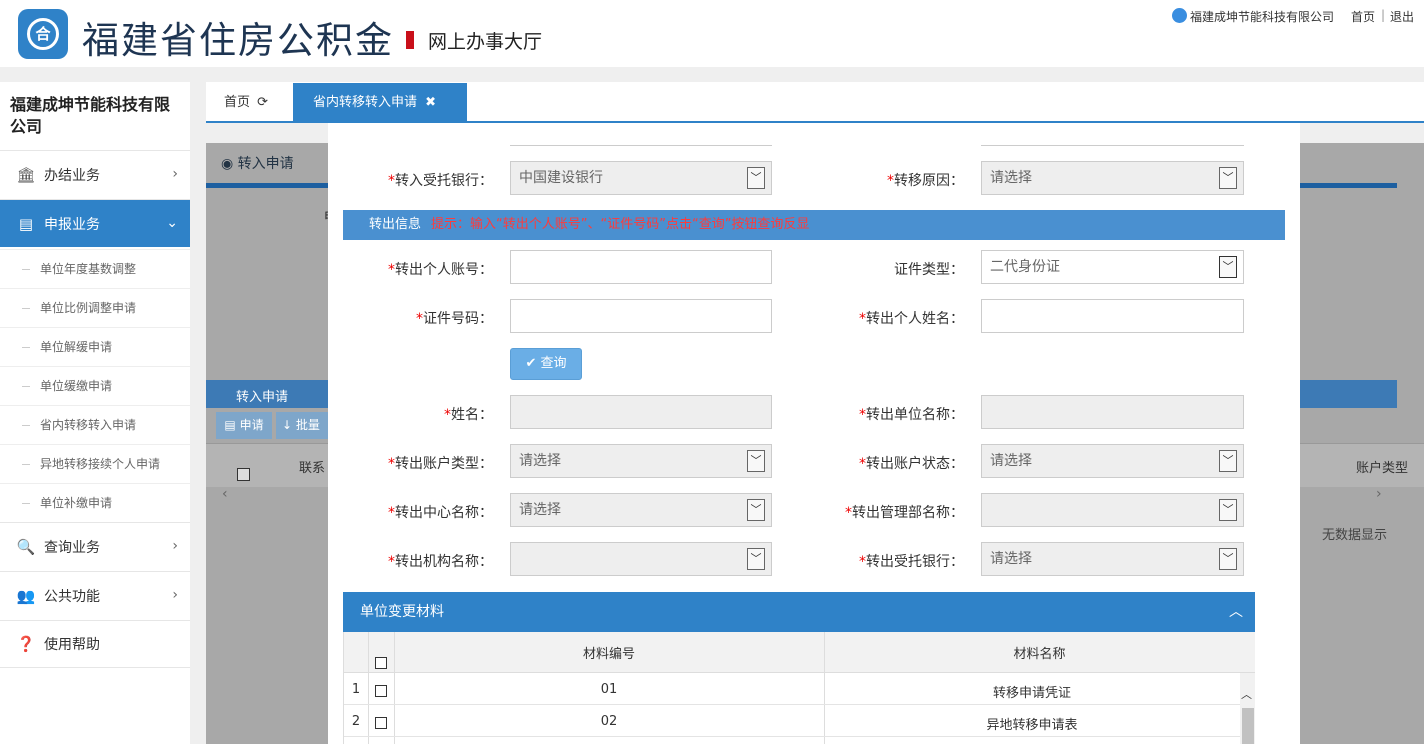 This screenshot has height=744, width=1424. Describe the element at coordinates (381, 663) in the screenshot. I see `select-all-checkbox` at that location.